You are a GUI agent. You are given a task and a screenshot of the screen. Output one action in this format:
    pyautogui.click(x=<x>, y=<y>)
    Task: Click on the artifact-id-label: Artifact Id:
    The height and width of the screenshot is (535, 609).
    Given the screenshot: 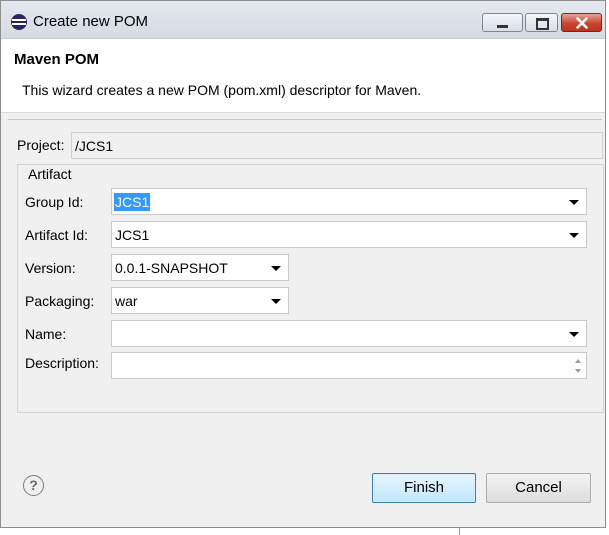 What is the action you would take?
    pyautogui.click(x=57, y=235)
    